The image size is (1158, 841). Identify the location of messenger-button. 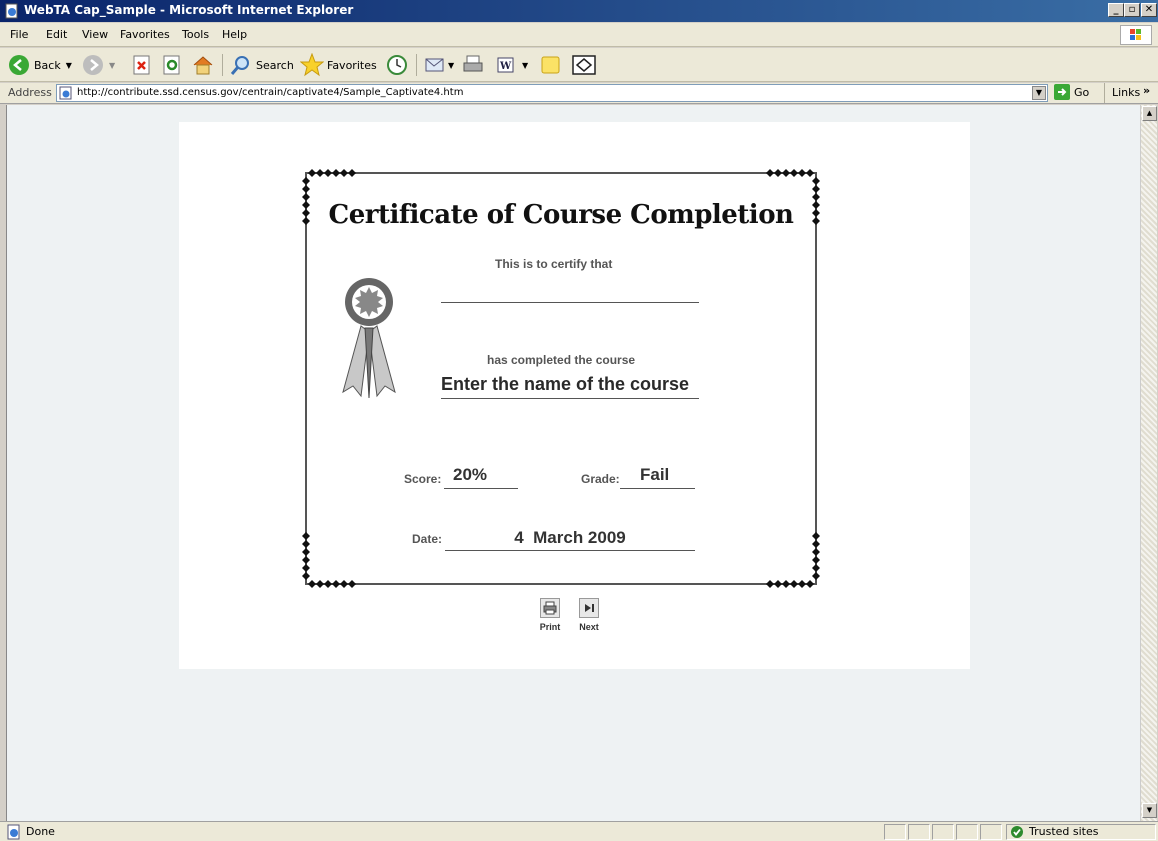
(584, 65).